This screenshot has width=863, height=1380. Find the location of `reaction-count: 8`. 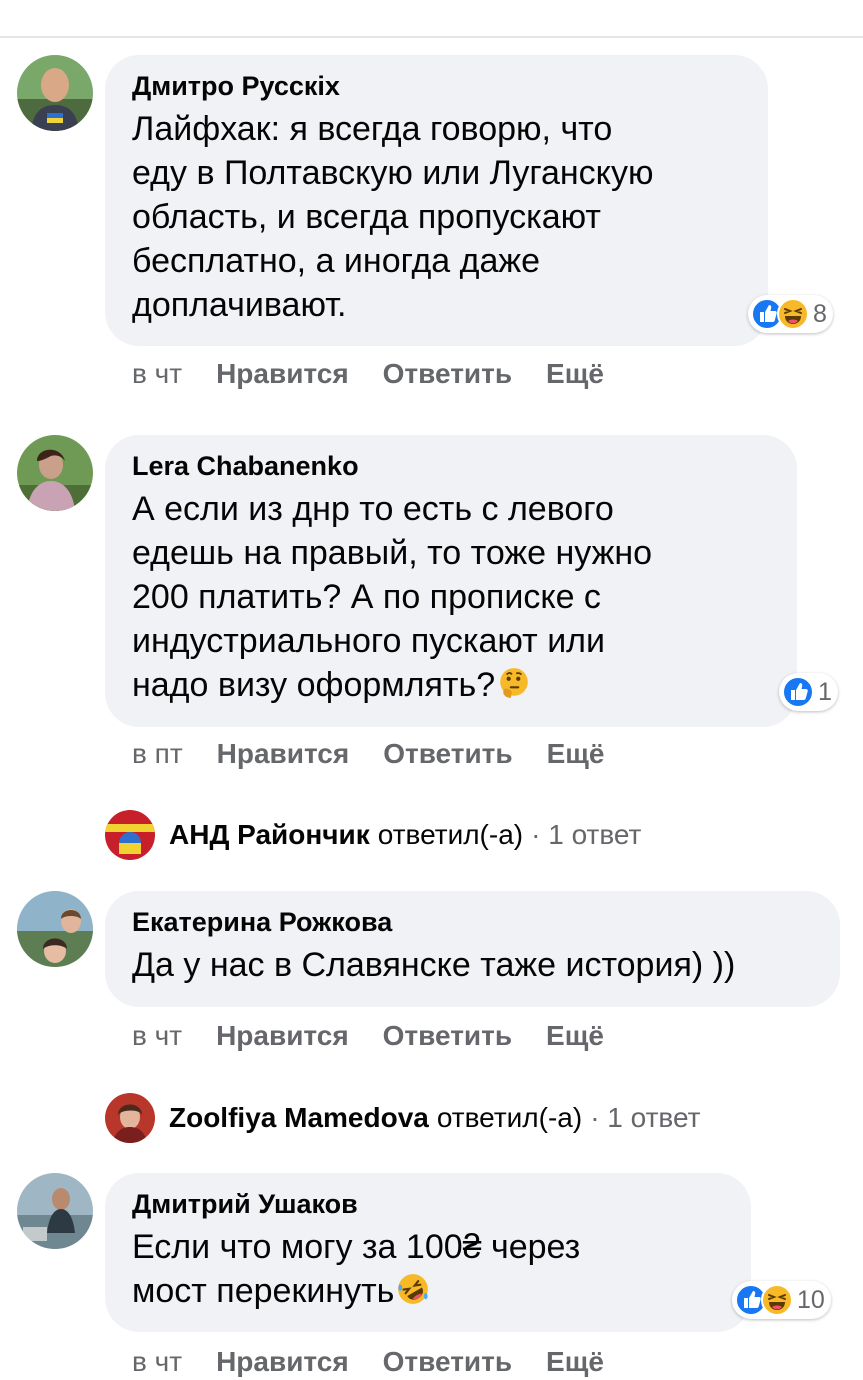

reaction-count: 8 is located at coordinates (820, 313).